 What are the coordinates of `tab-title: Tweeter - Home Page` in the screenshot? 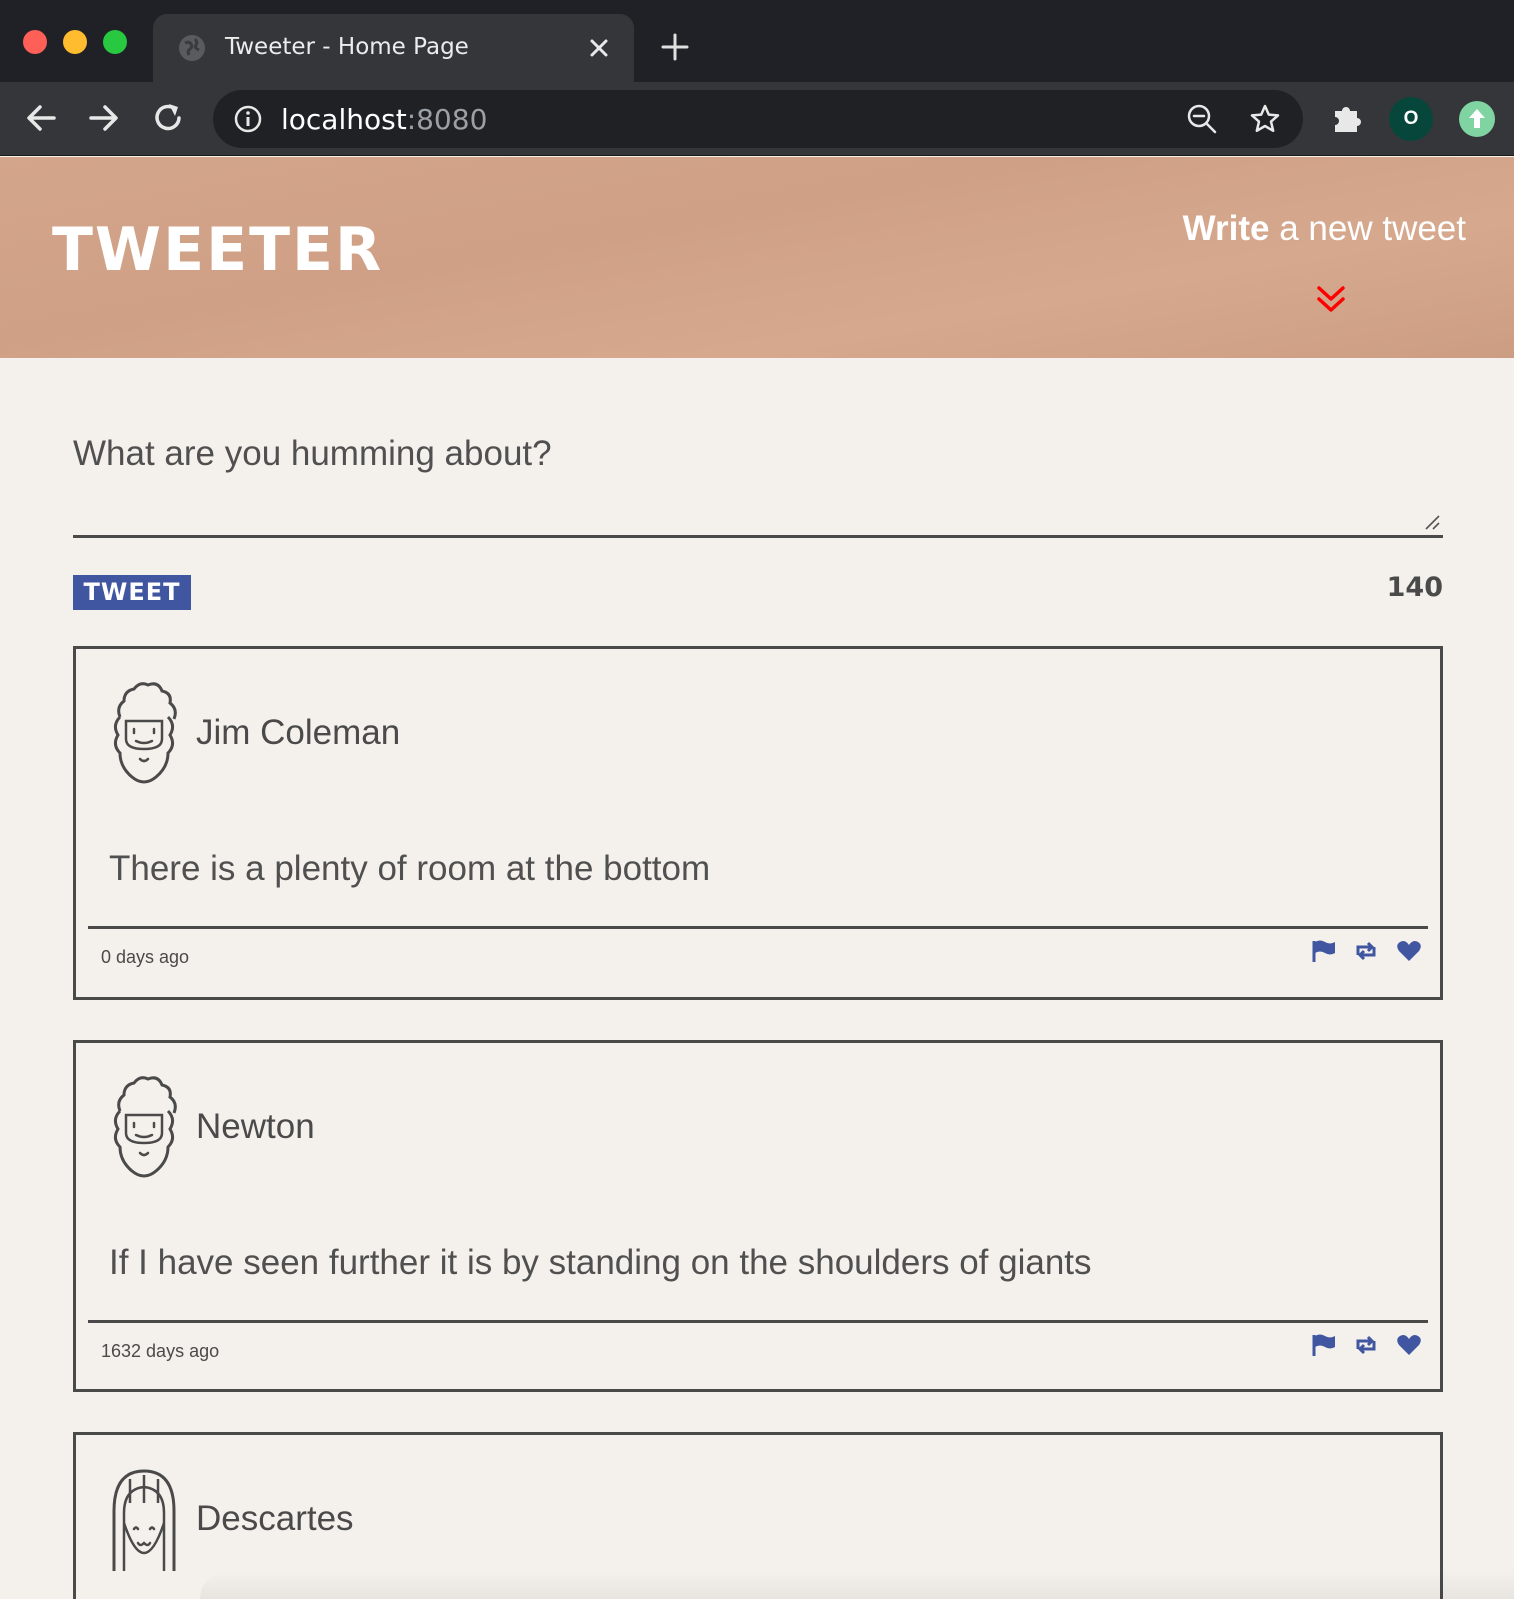 It's located at (347, 47).